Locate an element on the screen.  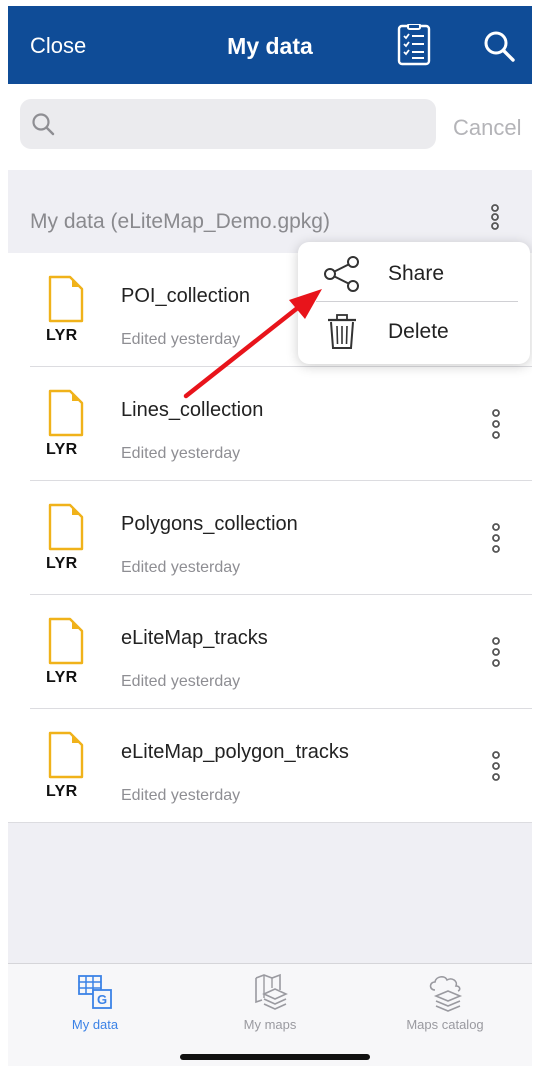
map-layers-icon is located at coordinates (270, 992).